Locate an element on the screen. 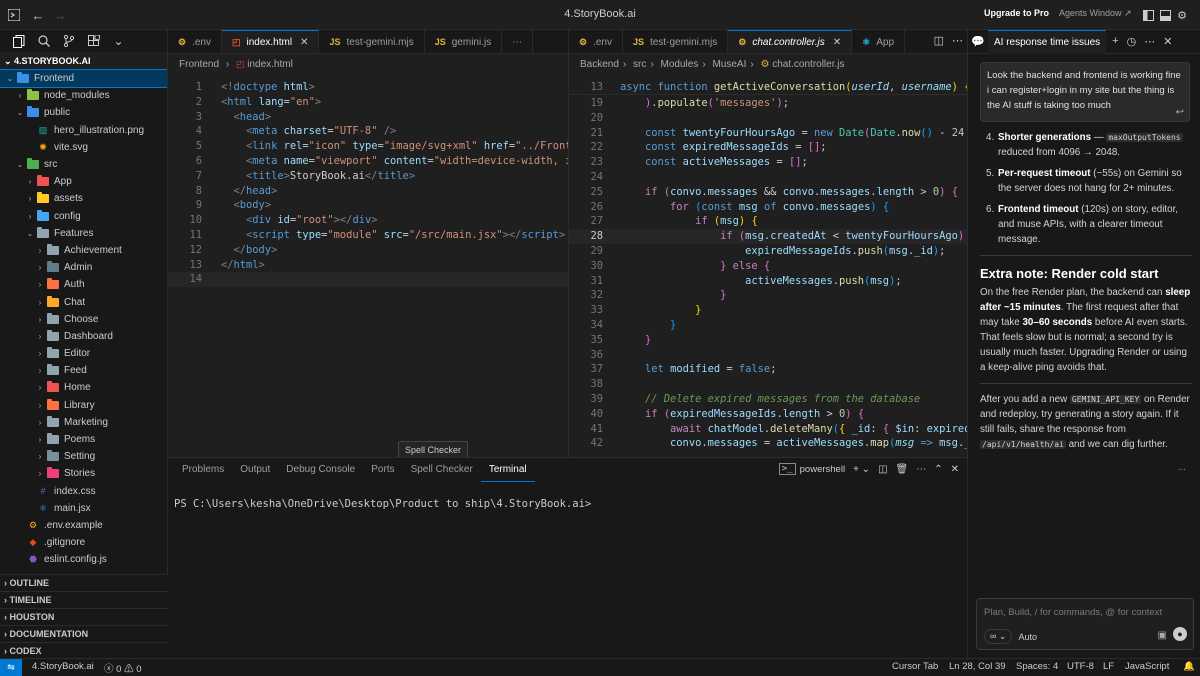 The width and height of the screenshot is (1200, 676). status-problems: ⓧ 0 ⚠ 0 is located at coordinates (123, 668).